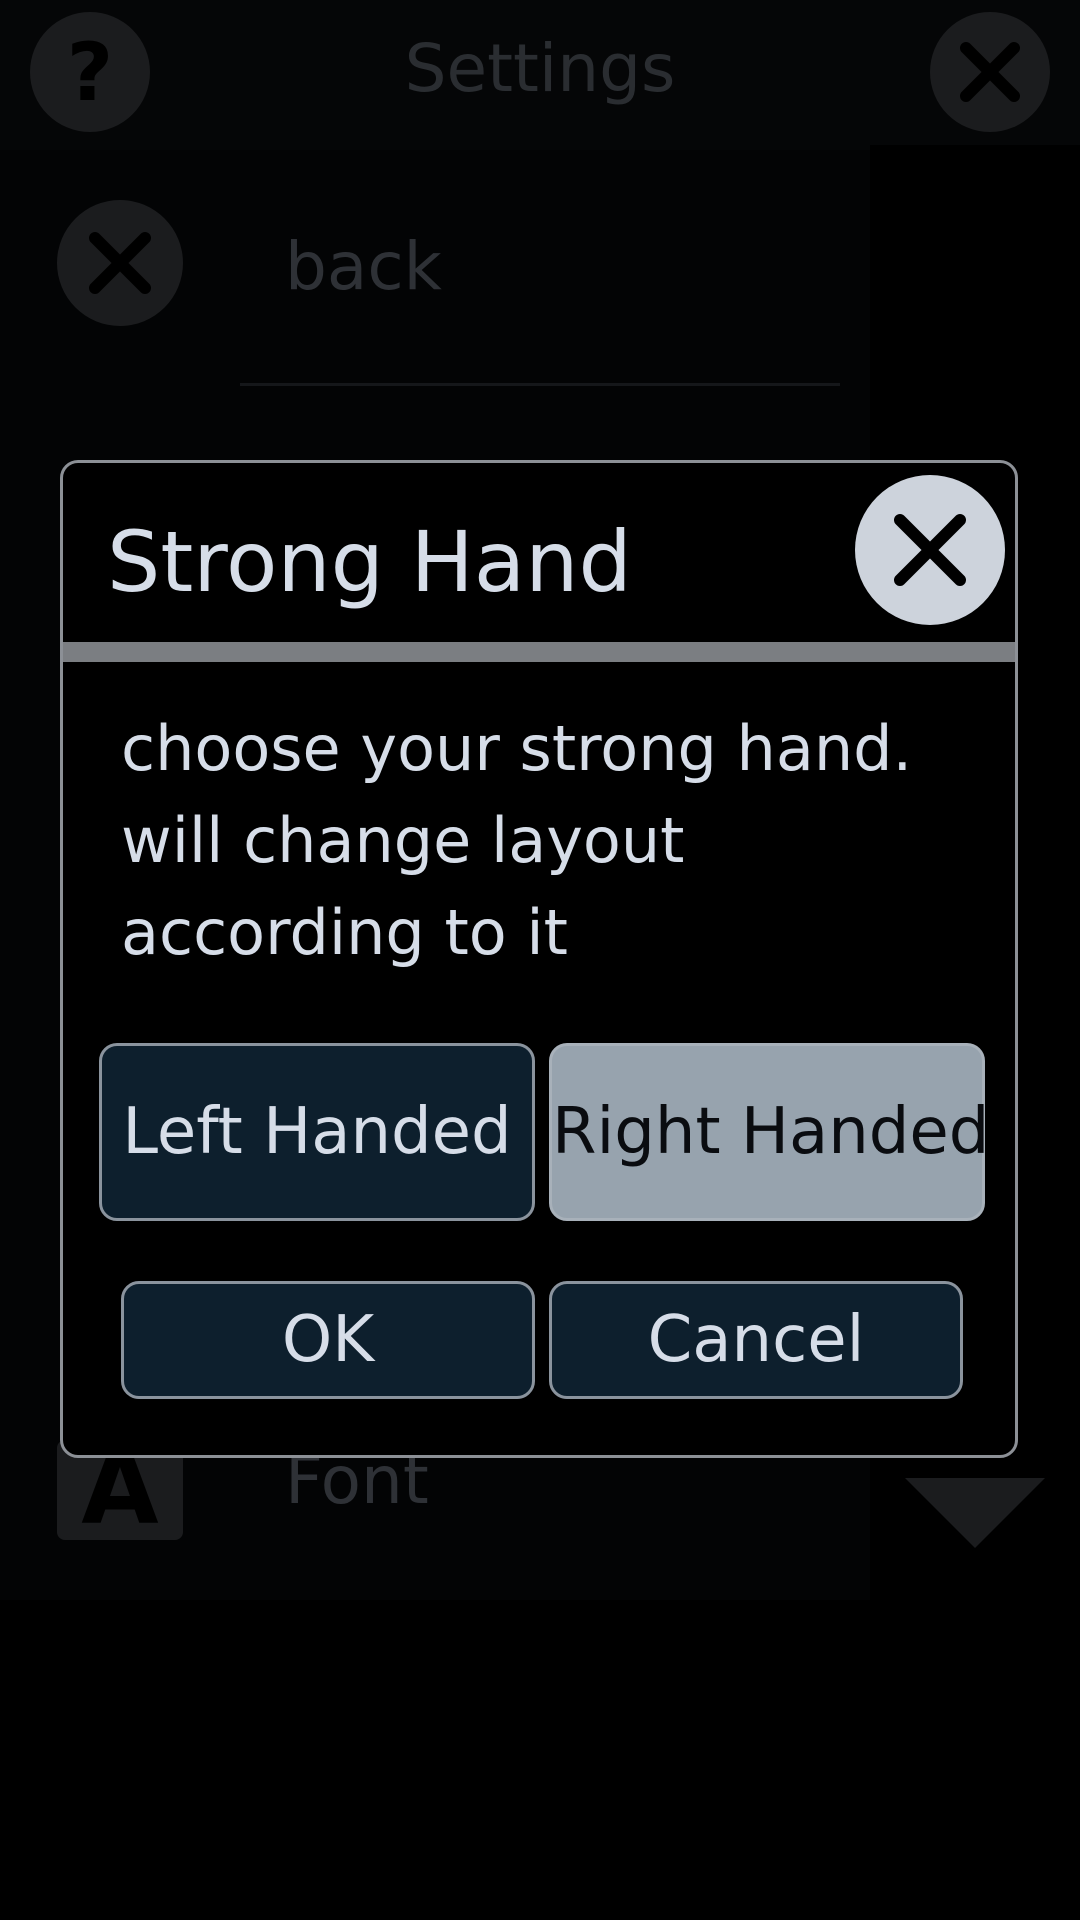  What do you see at coordinates (539, 652) in the screenshot?
I see `title-separator` at bounding box center [539, 652].